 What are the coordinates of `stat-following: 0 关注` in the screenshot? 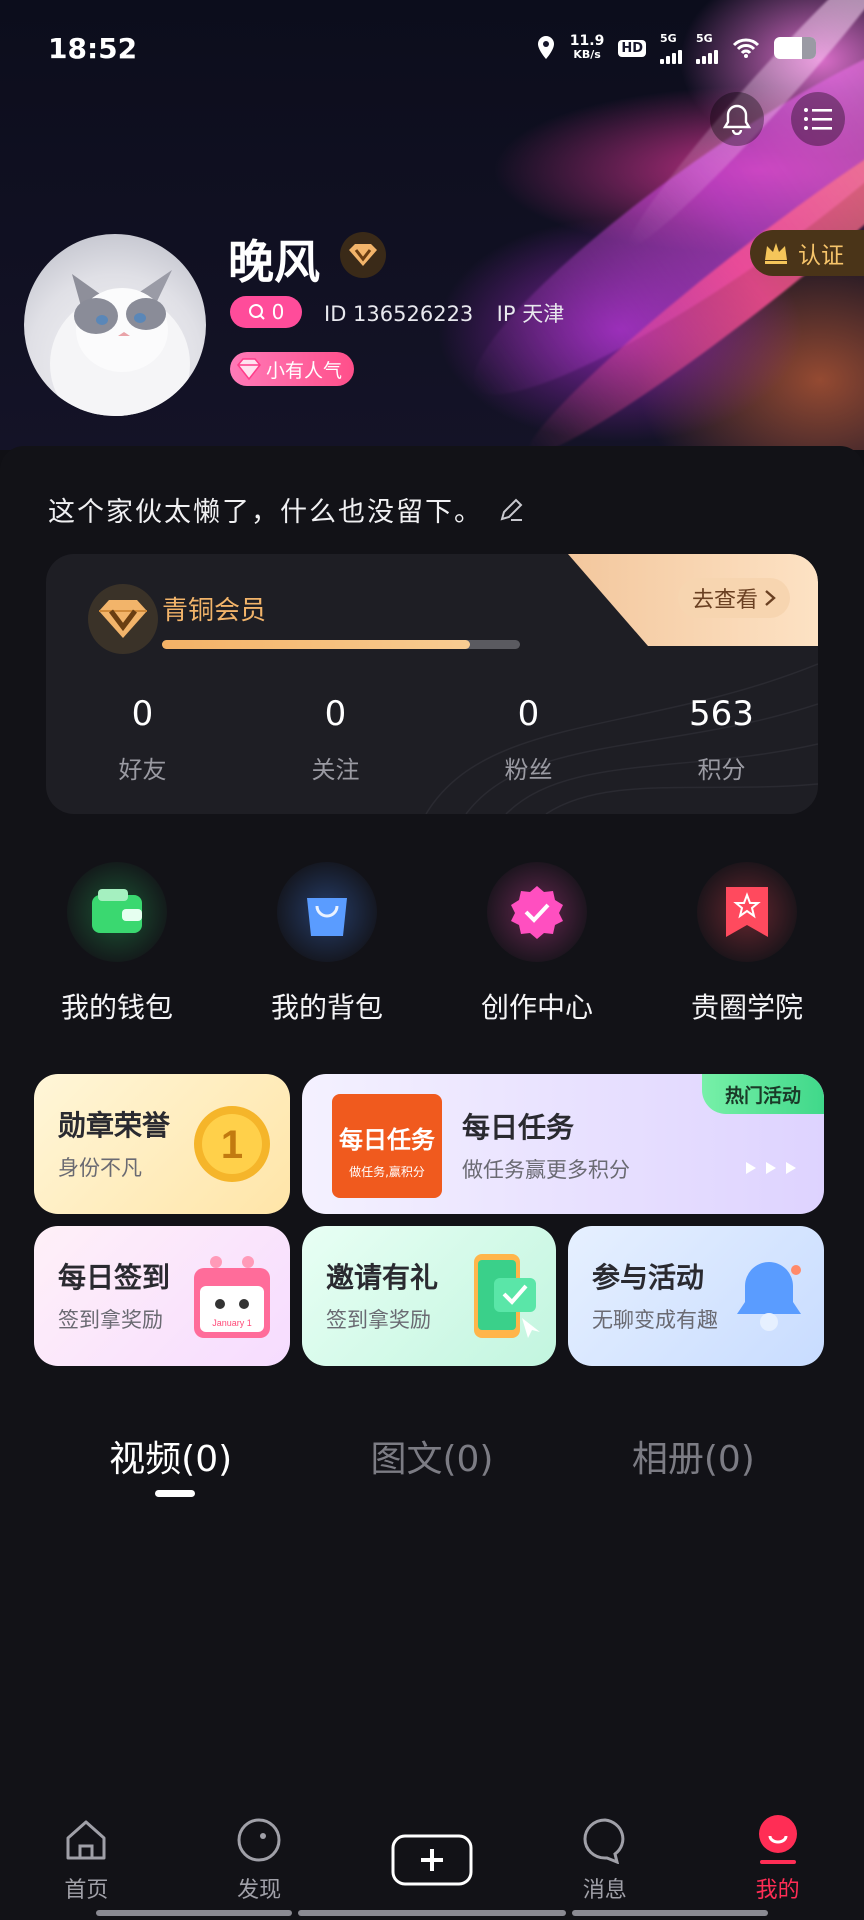 It's located at (335, 739).